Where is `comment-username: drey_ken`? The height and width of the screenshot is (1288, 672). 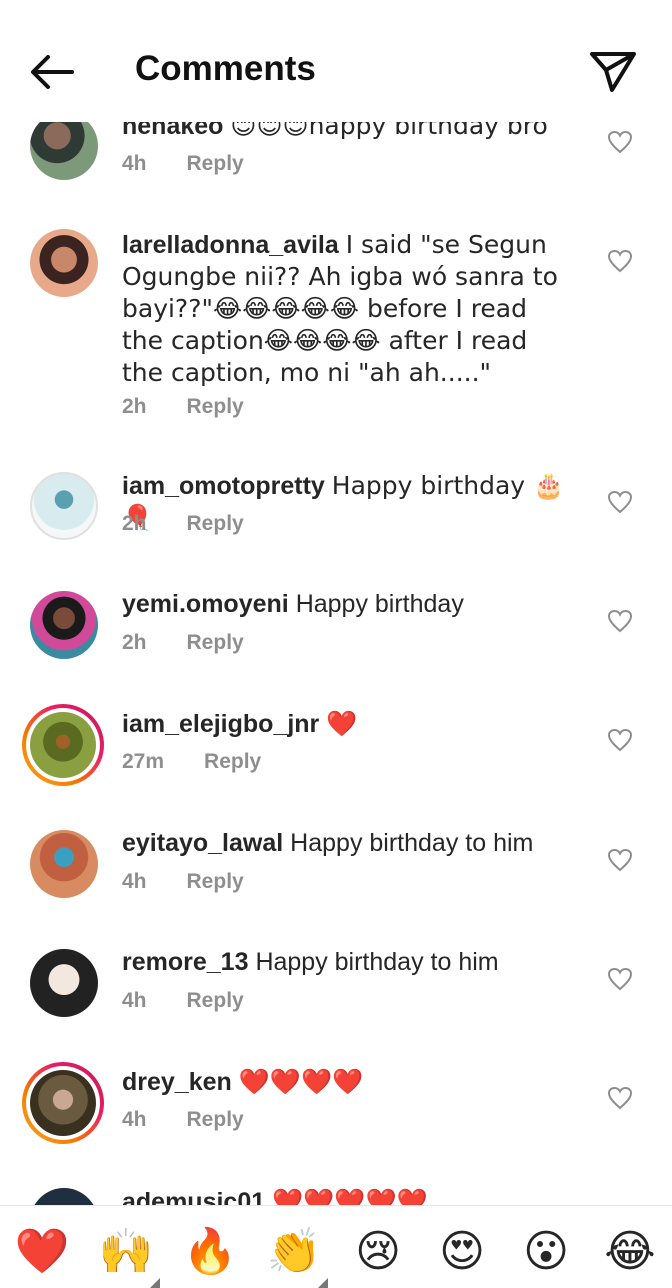
comment-username: drey_ken is located at coordinates (177, 1082).